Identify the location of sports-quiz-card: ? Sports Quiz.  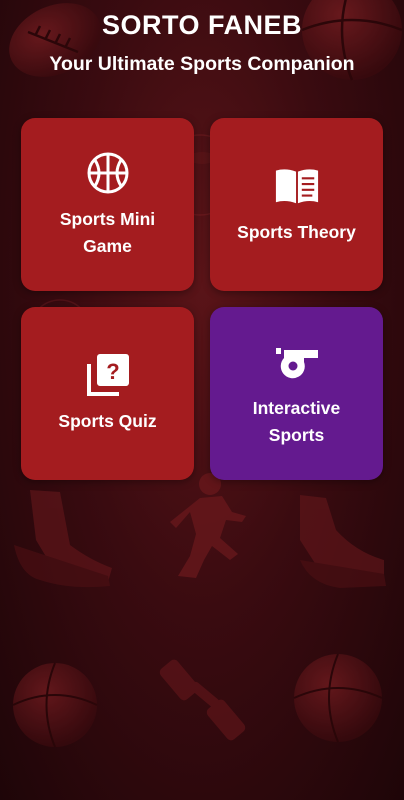
(107, 393).